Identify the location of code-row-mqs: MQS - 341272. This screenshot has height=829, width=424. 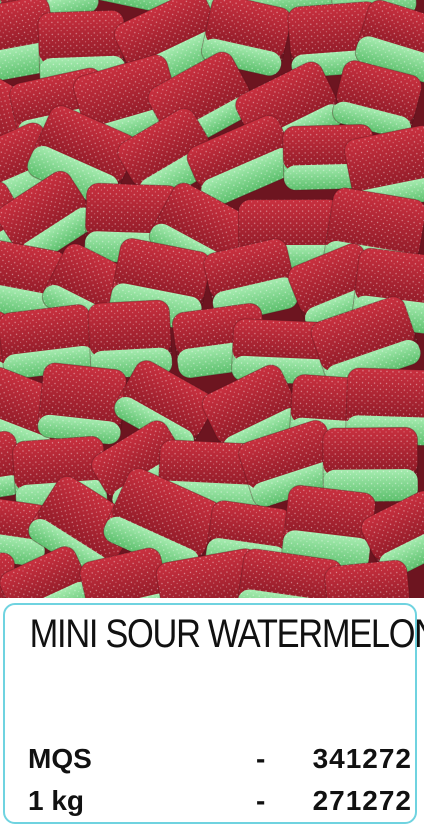
(220, 761).